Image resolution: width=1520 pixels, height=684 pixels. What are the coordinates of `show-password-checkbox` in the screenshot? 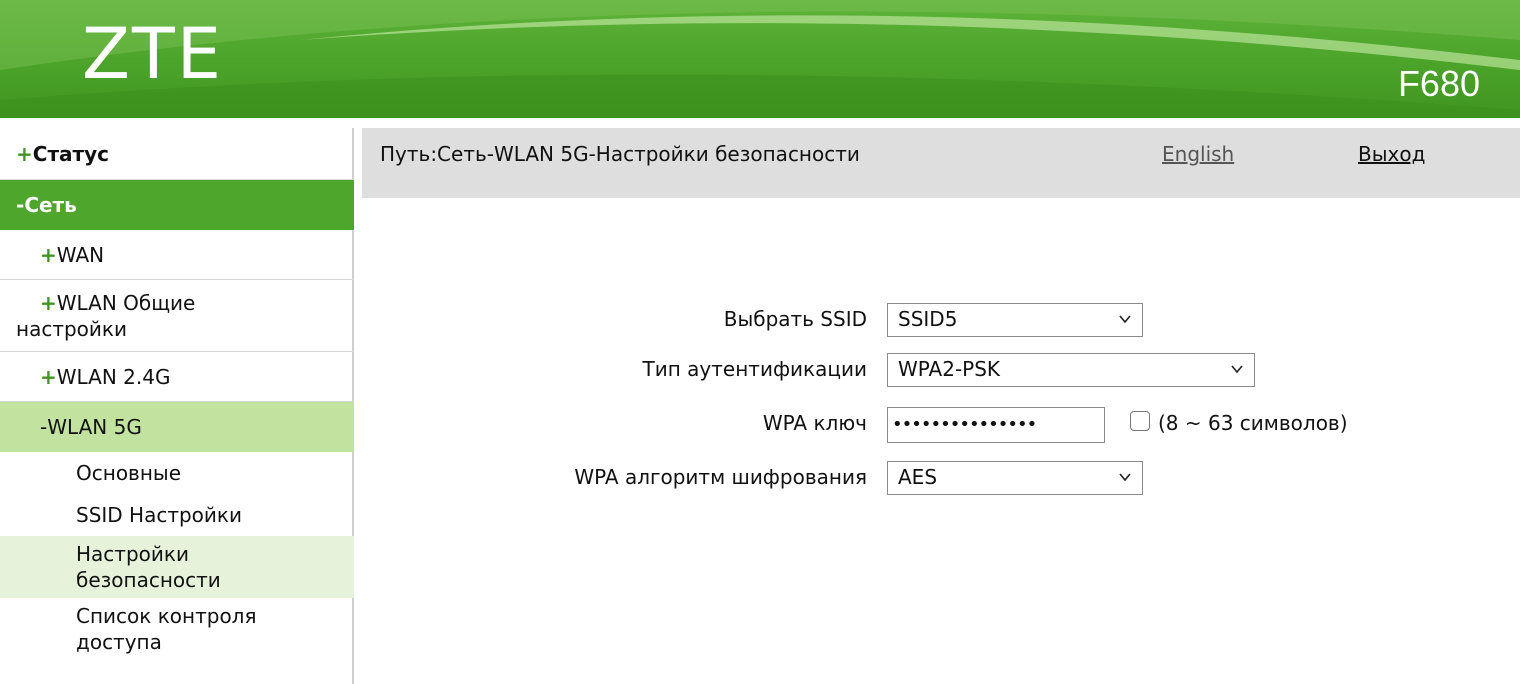 It's located at (1140, 421).